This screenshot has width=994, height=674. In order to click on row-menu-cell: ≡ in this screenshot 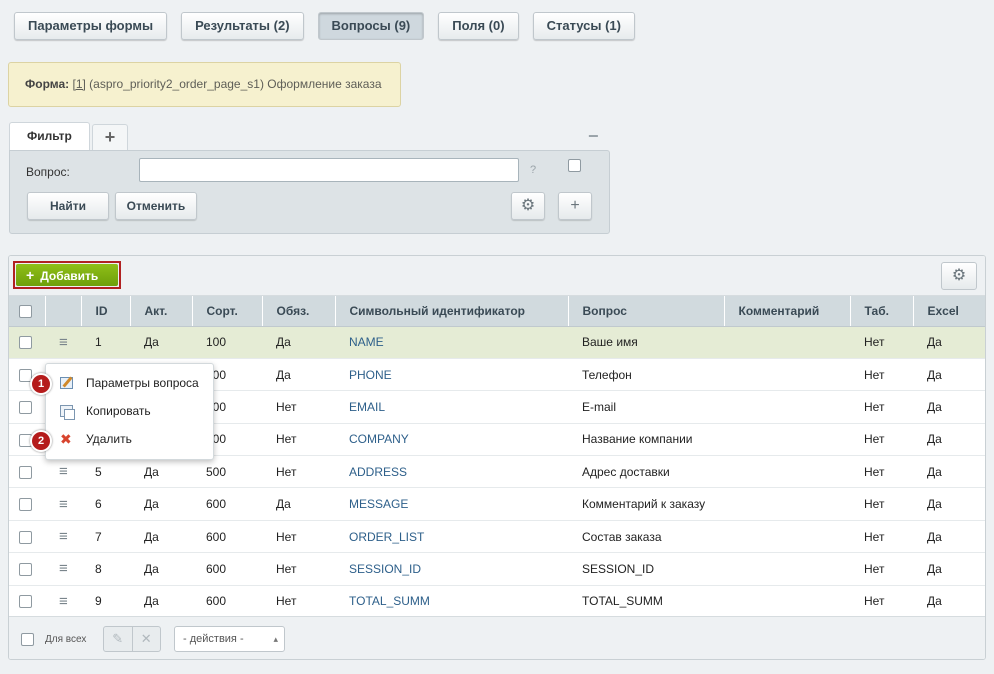, I will do `click(63, 537)`.